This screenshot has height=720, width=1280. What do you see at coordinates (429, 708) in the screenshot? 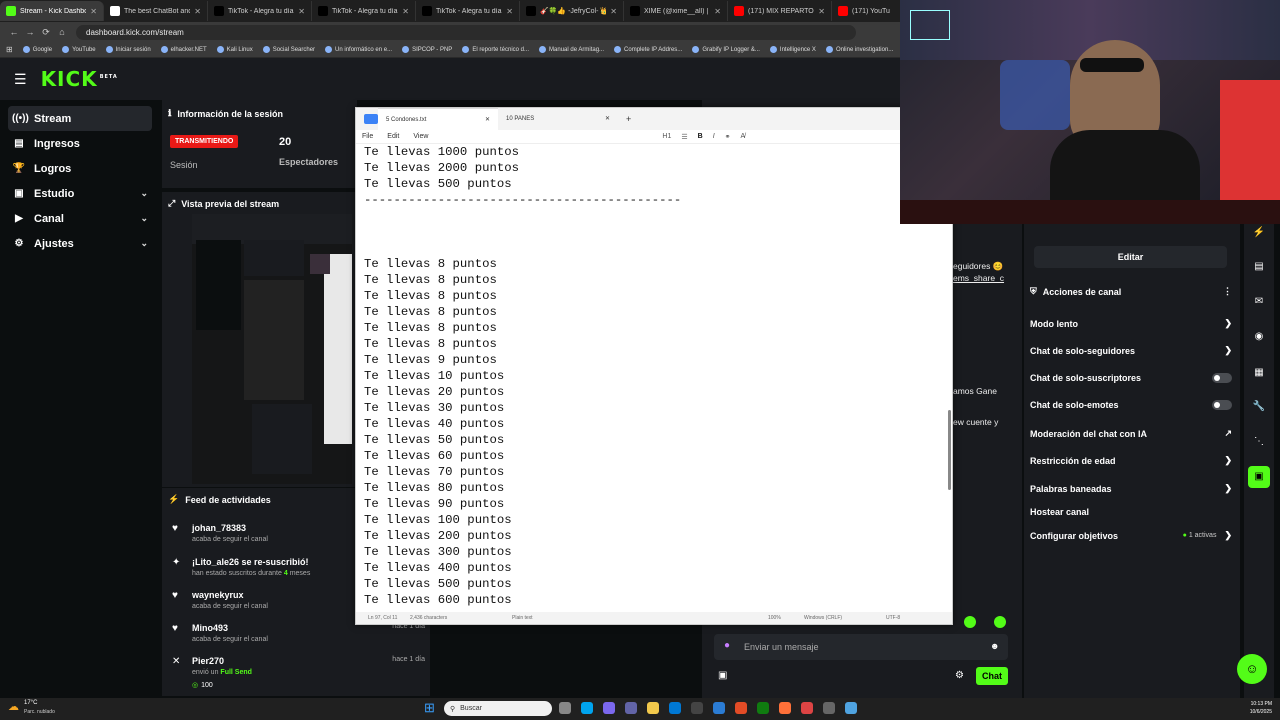
I see `windows-start-icon: ⊞` at bounding box center [429, 708].